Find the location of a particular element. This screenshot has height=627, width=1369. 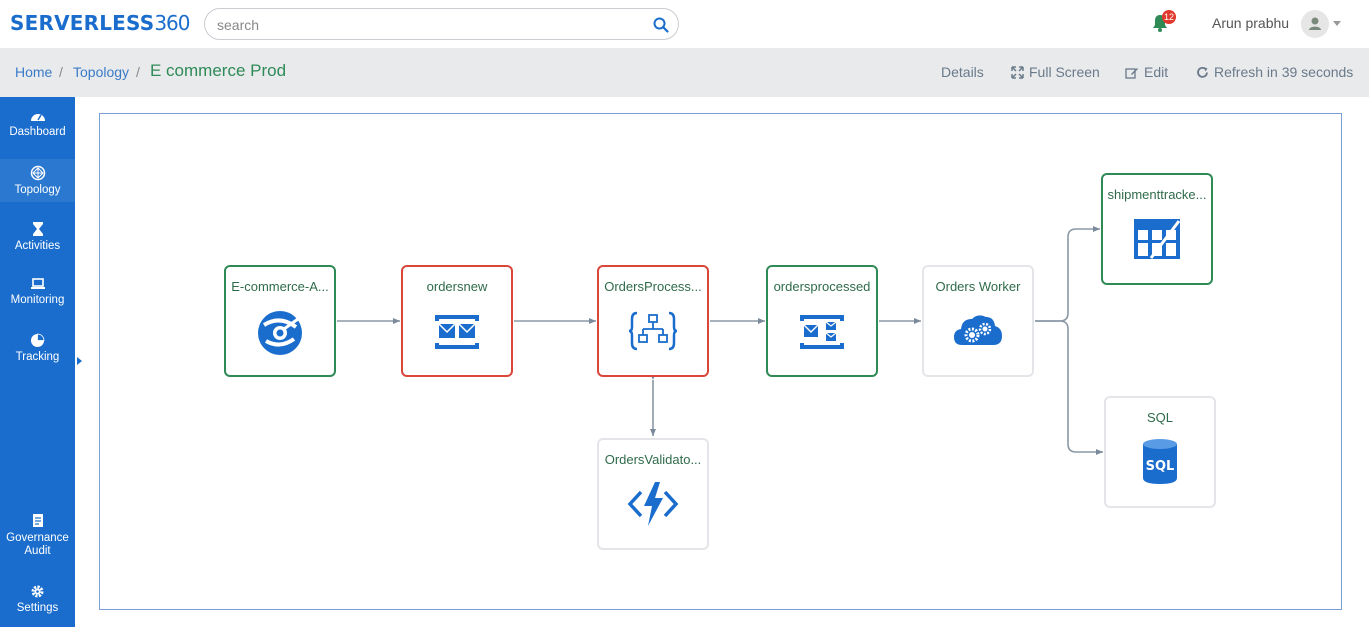

edge-worker-to-shipment is located at coordinates (1067, 274).